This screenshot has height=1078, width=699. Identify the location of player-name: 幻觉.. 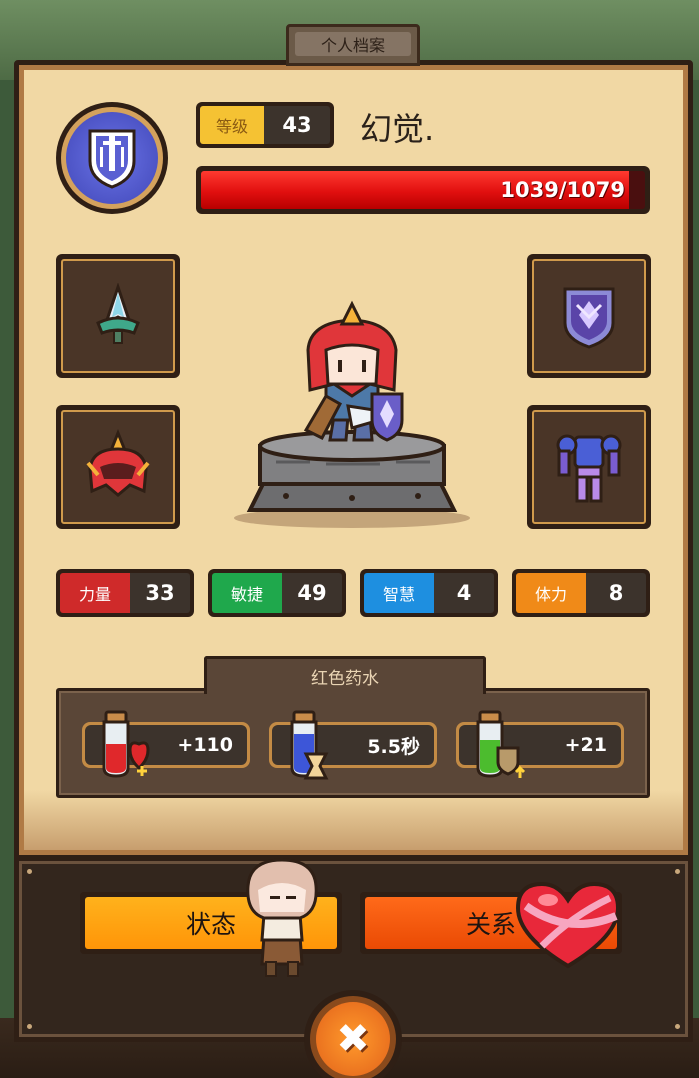
(397, 129).